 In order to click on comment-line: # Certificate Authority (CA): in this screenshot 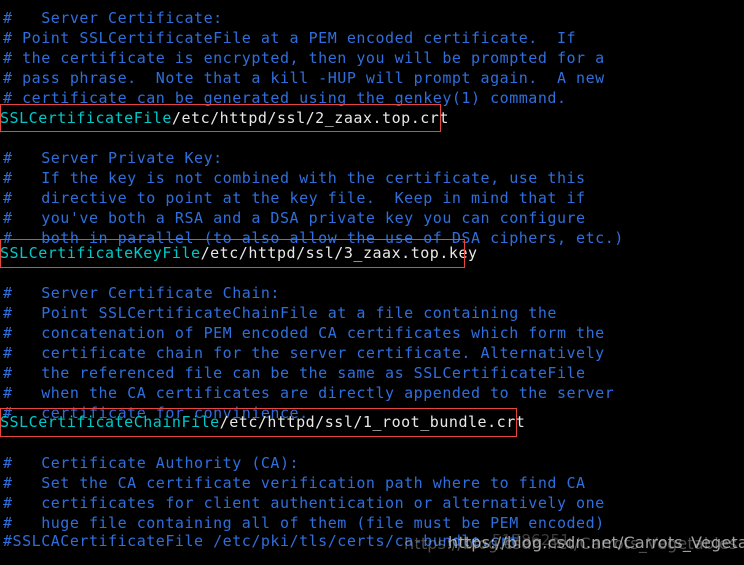, I will do `click(151, 463)`.